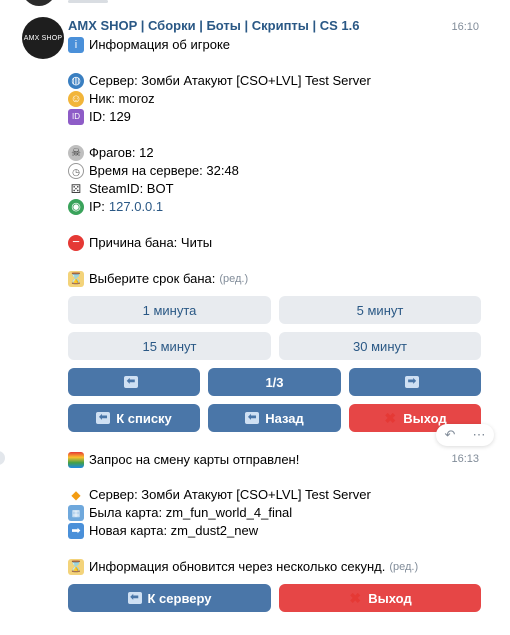 The image size is (510, 635). I want to click on scroll-indicator, so click(2, 458).